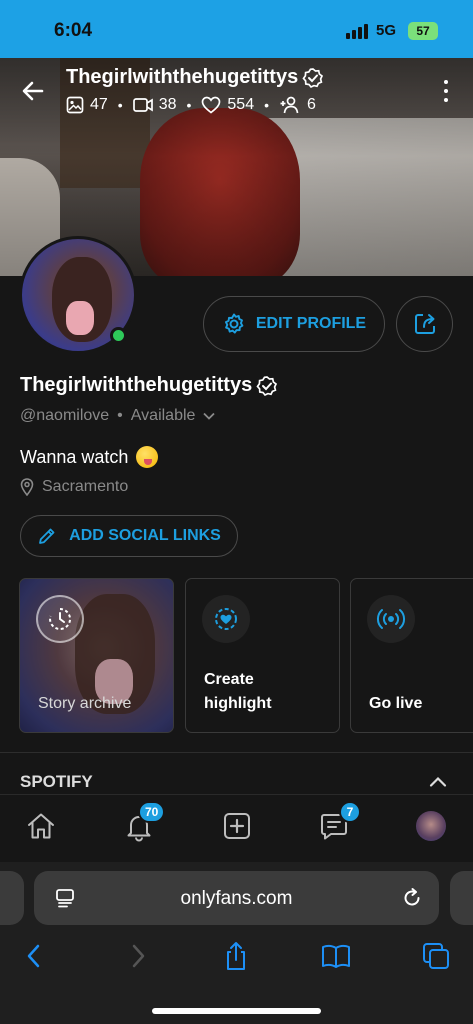 The height and width of the screenshot is (1024, 473). Describe the element at coordinates (412, 898) in the screenshot. I see `reload-icon` at that location.